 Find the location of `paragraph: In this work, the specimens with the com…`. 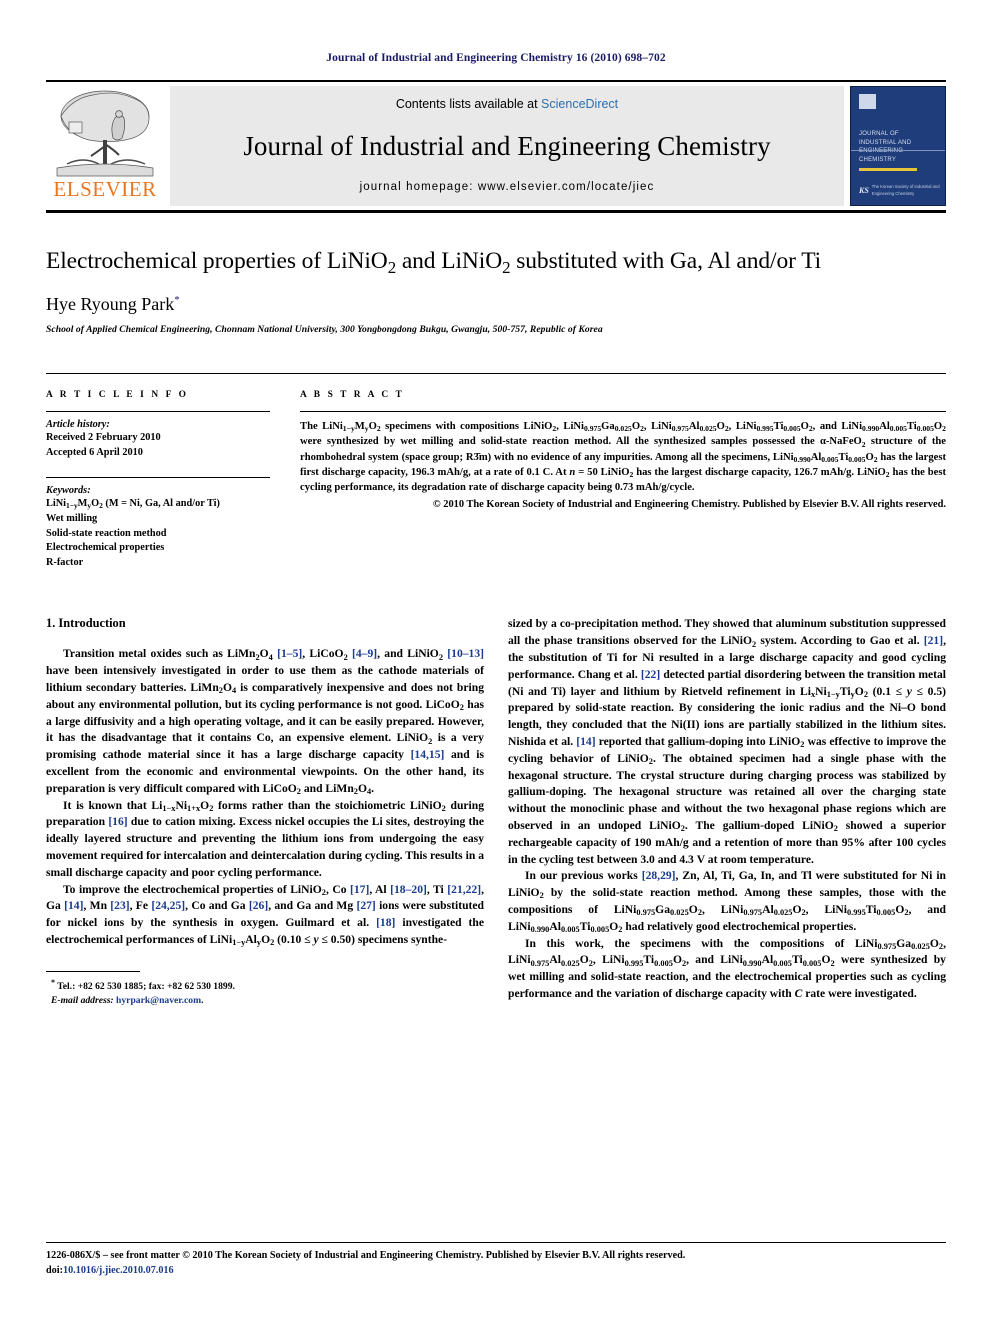

paragraph: In this work, the specimens with the com… is located at coordinates (727, 968).